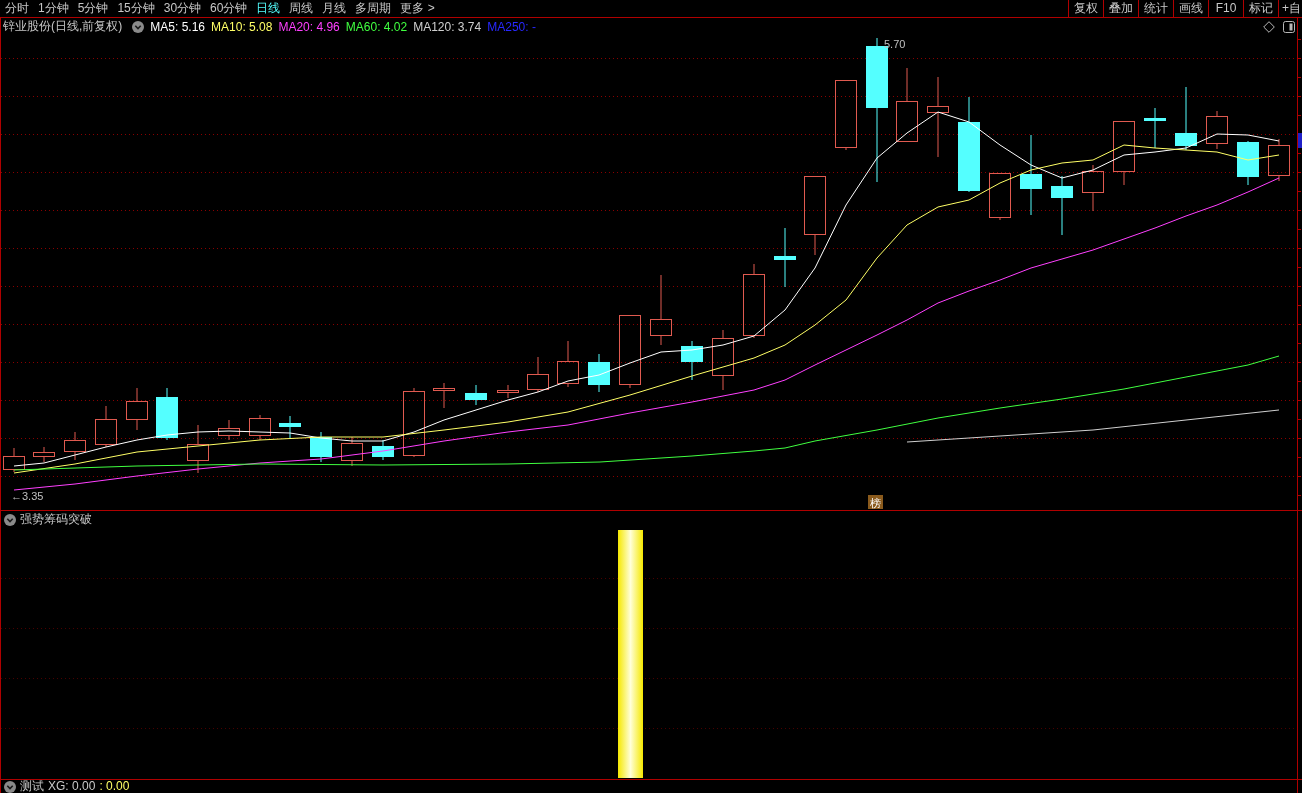 The height and width of the screenshot is (793, 1302). I want to click on period-tab: 月线, so click(334, 8).